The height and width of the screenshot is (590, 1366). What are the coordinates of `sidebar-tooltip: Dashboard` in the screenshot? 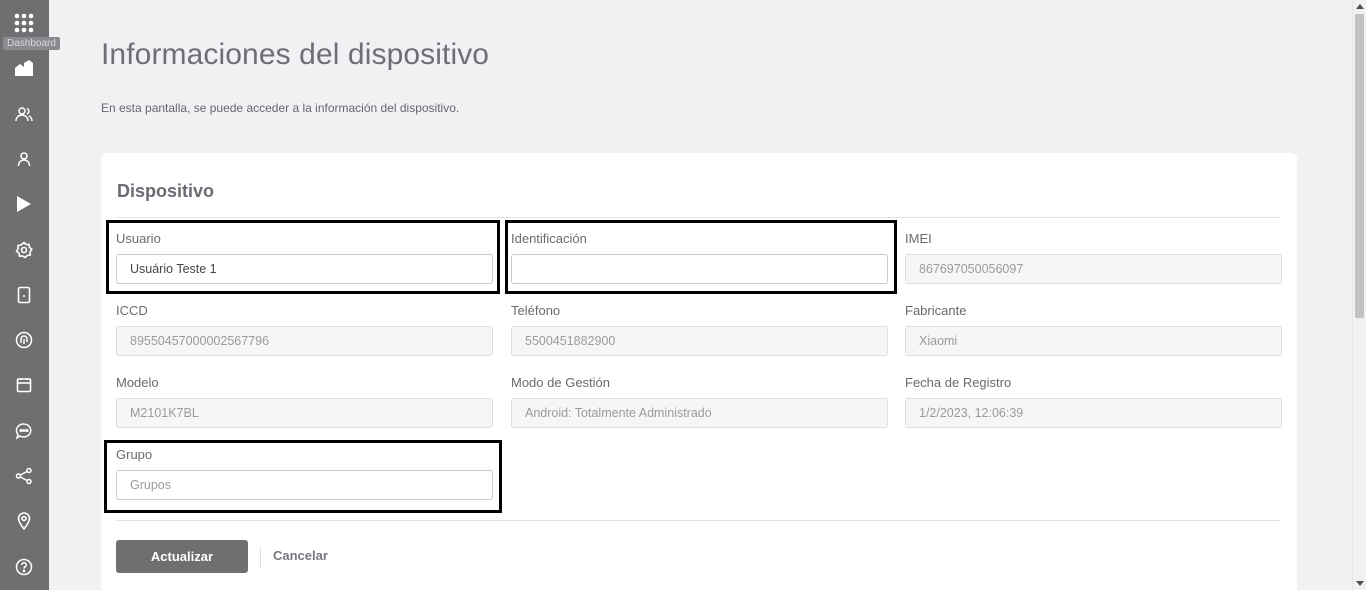 It's located at (31, 43).